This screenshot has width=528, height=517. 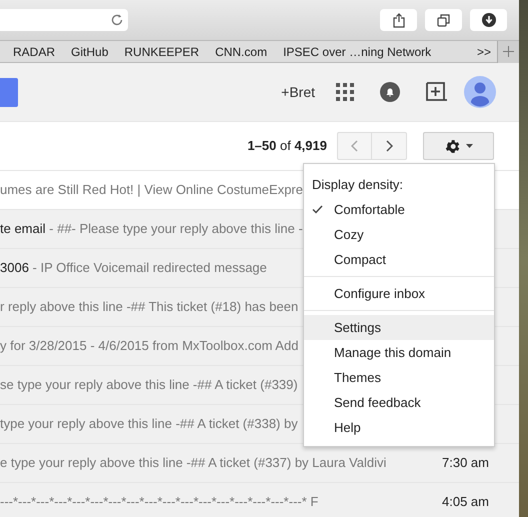 I want to click on email-preview: y for 3/28/2015 - 4/6/2015 from MxToolbox.com Add, so click(x=149, y=346).